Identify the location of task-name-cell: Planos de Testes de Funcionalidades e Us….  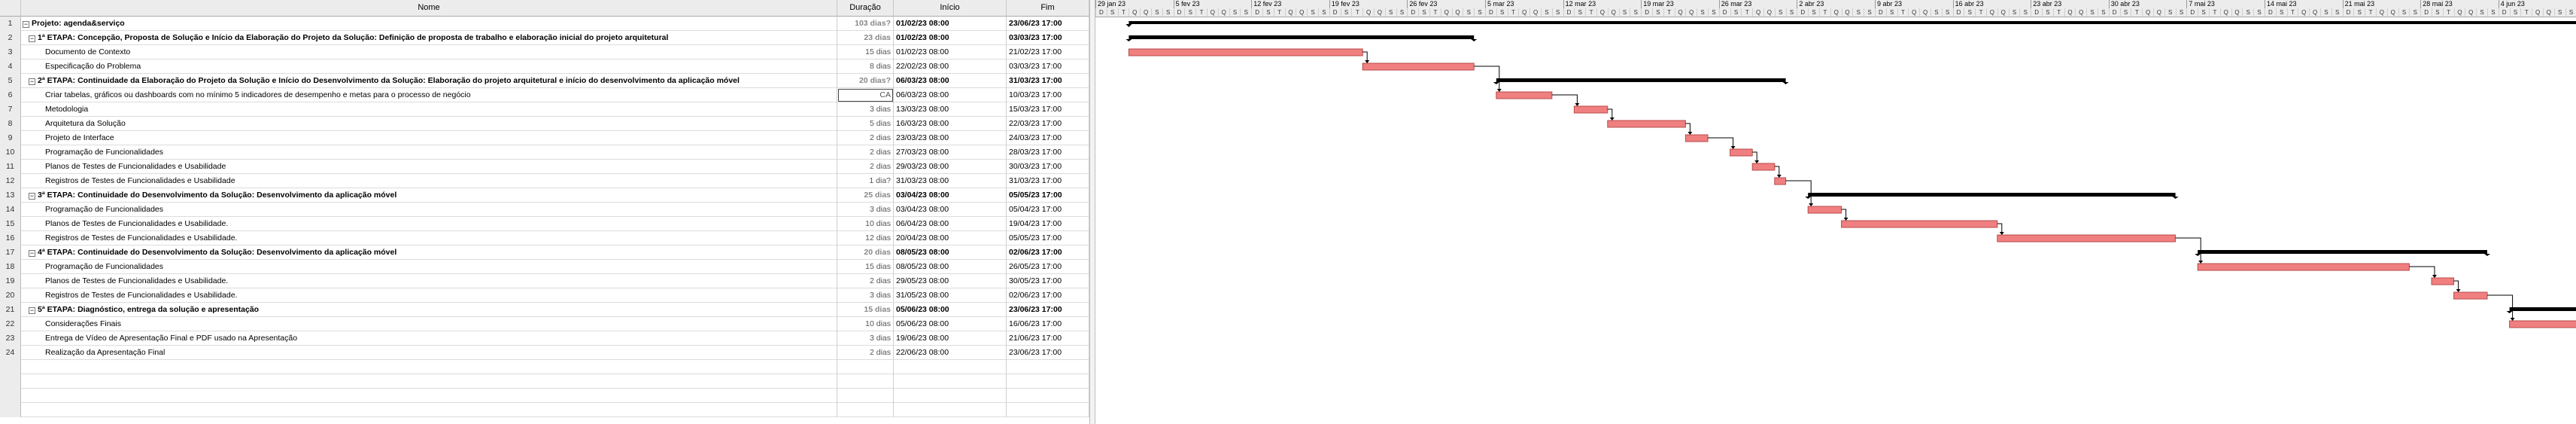
(429, 224).